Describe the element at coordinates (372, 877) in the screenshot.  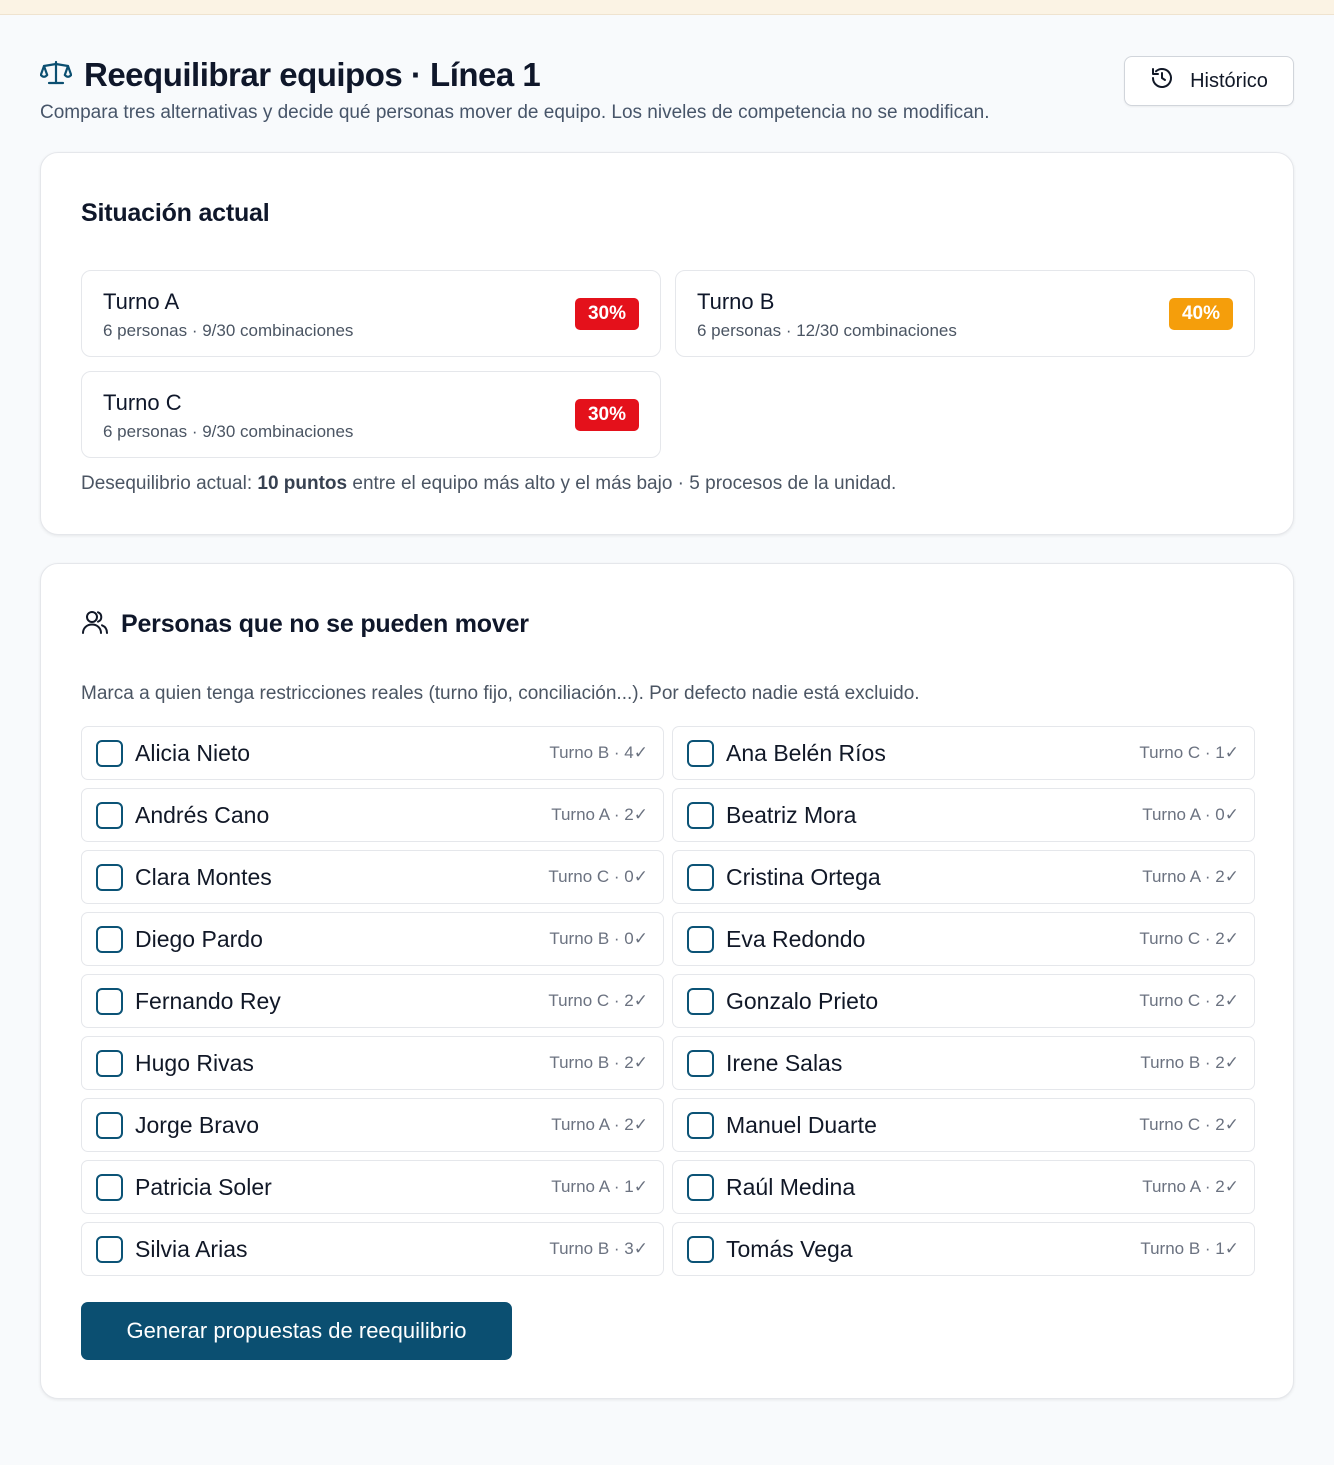
I see `person-option: Clara Montes Turno C · 0✓` at that location.